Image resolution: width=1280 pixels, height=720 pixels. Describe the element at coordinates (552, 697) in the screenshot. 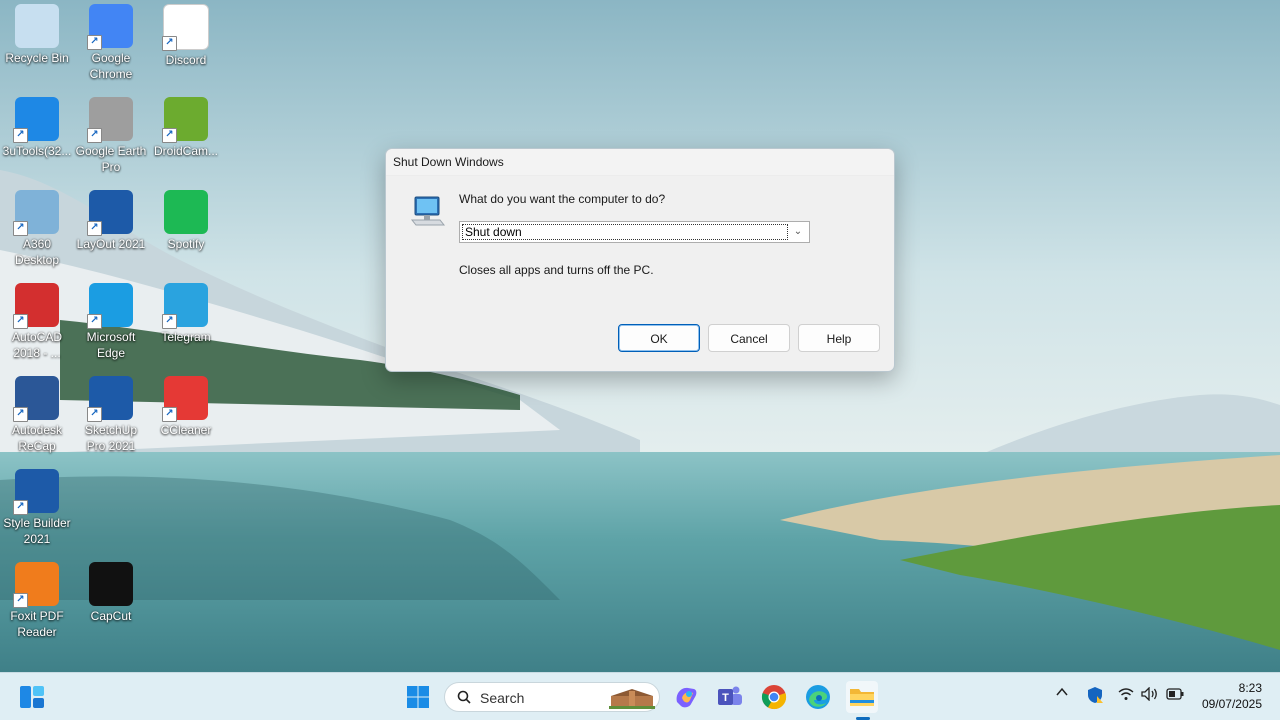

I see `taskbar-search-box: Search` at that location.